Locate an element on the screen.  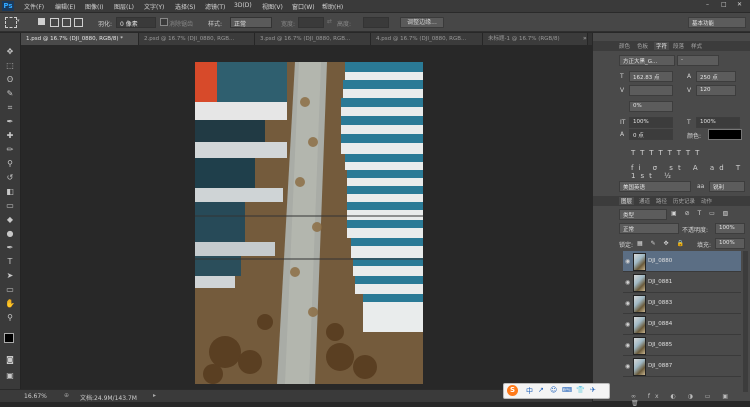
antialias-checkbox is located at coordinates (164, 22).